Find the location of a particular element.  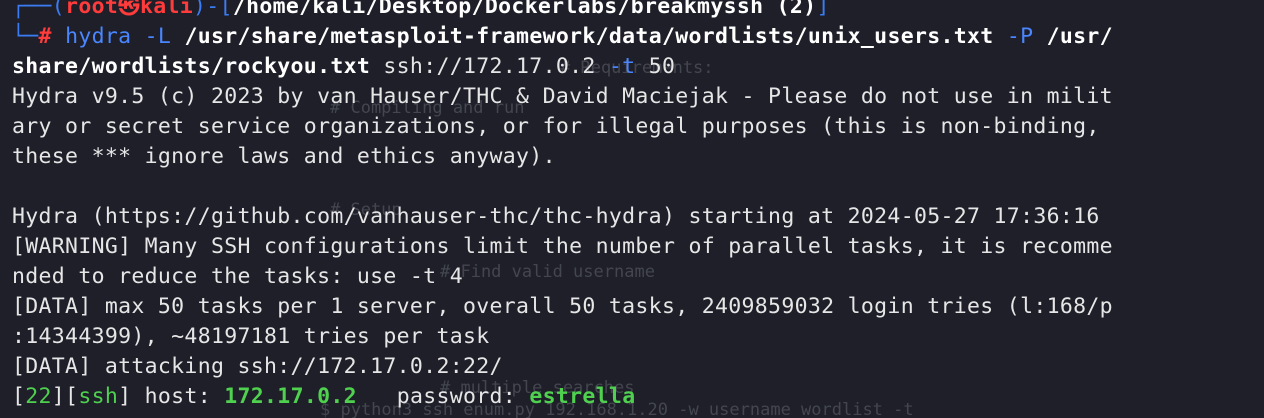

command-opt-l: -L is located at coordinates (158, 36).